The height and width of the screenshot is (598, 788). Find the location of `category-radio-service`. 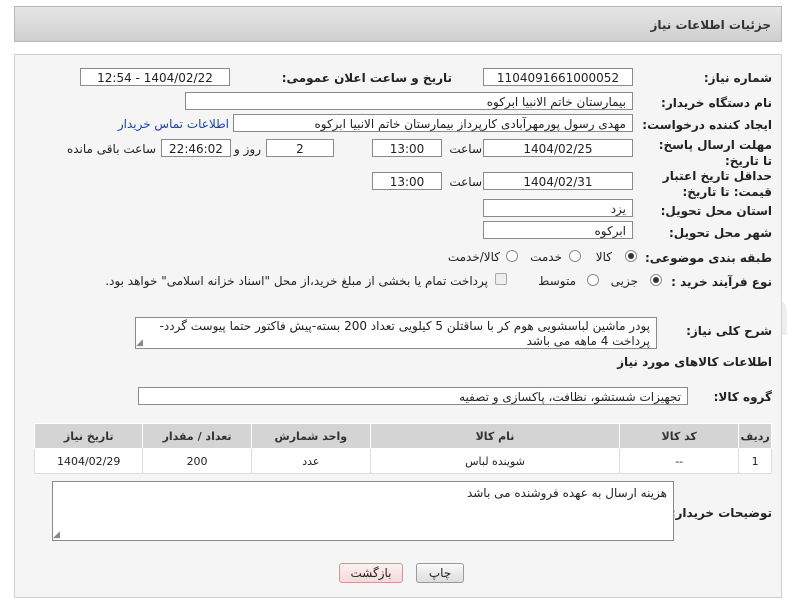

category-radio-service is located at coordinates (575, 256).